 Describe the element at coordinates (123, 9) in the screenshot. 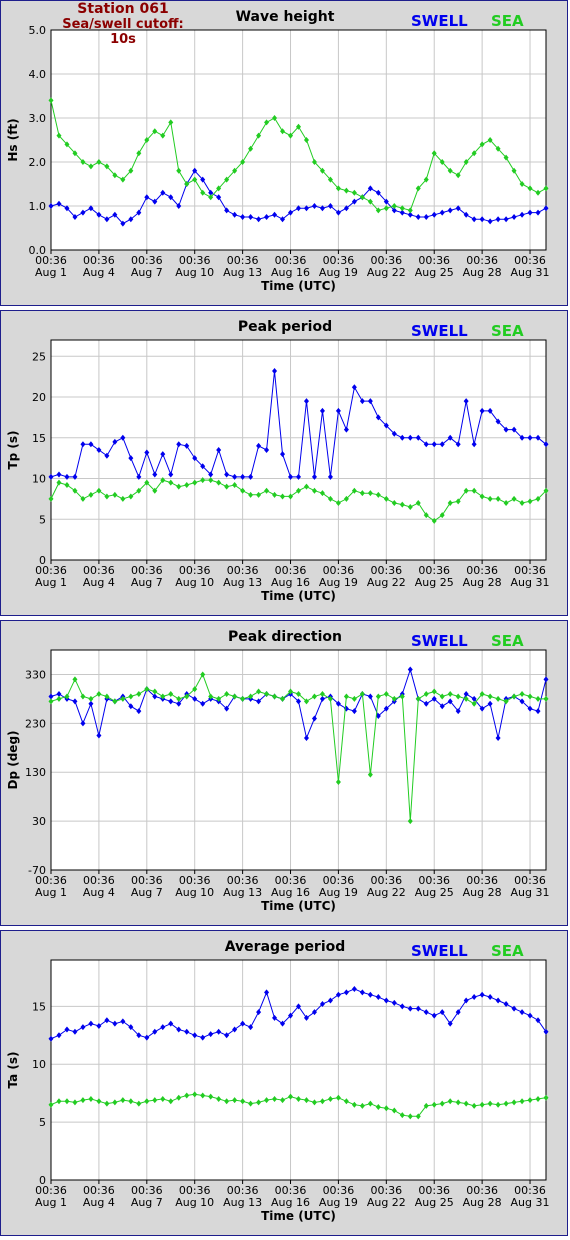

I see `station-name: Station 061` at that location.